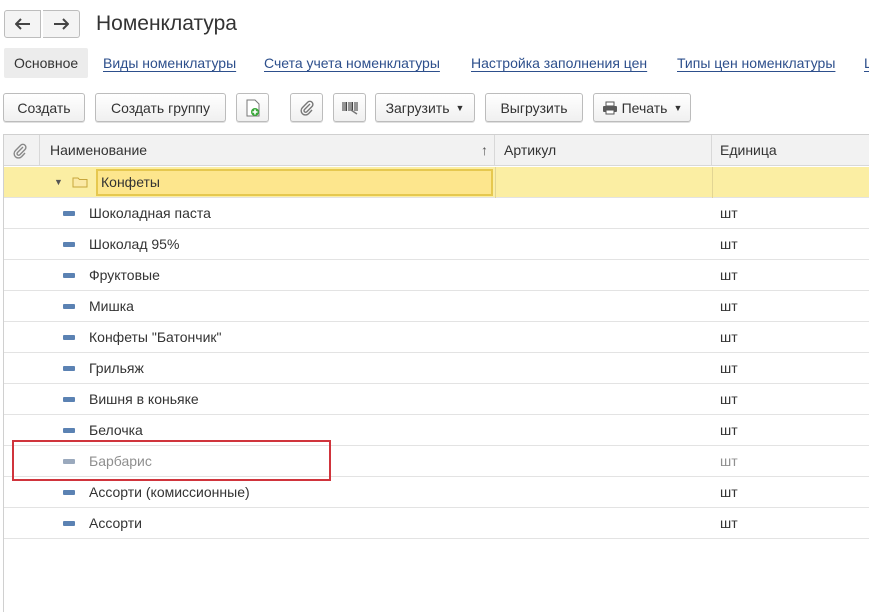  I want to click on column-header-unit: Единица, so click(790, 150).